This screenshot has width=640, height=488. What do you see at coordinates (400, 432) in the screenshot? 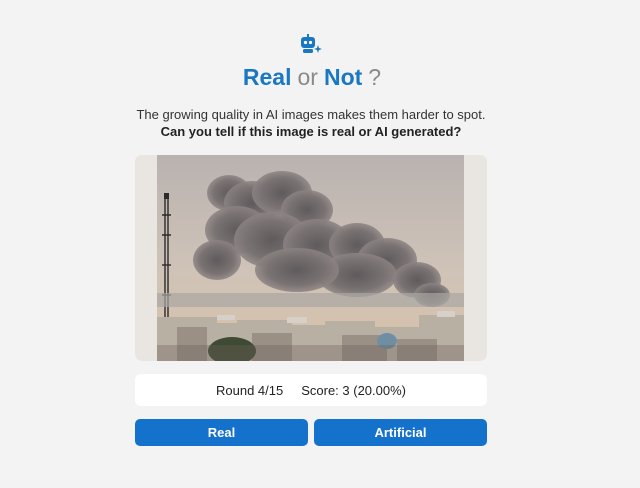
I see `artificial-button: Artificial` at bounding box center [400, 432].